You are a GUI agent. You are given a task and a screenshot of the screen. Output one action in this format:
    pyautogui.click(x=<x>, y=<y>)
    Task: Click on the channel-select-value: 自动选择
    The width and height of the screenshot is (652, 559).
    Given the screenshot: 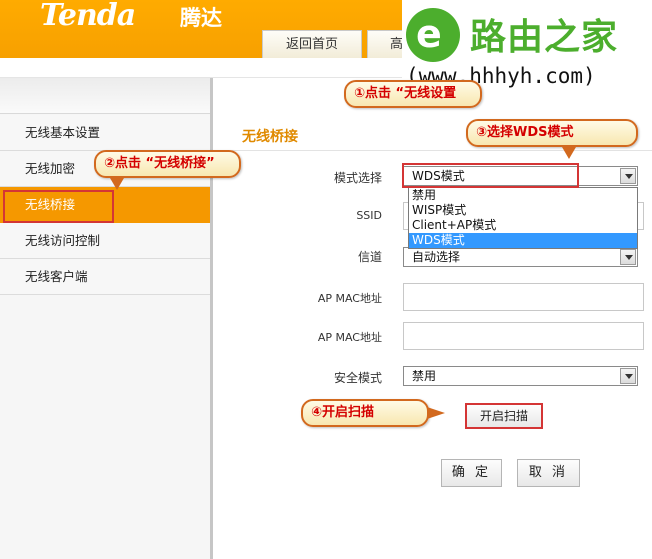 What is the action you would take?
    pyautogui.click(x=436, y=257)
    